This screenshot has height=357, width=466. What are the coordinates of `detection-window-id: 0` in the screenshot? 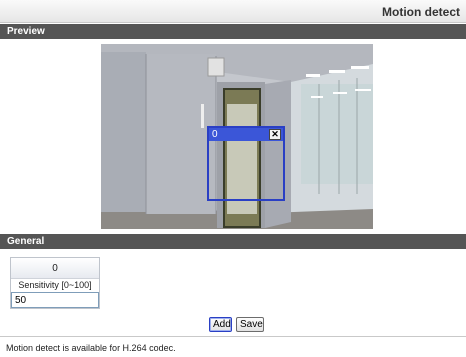 It's located at (215, 134).